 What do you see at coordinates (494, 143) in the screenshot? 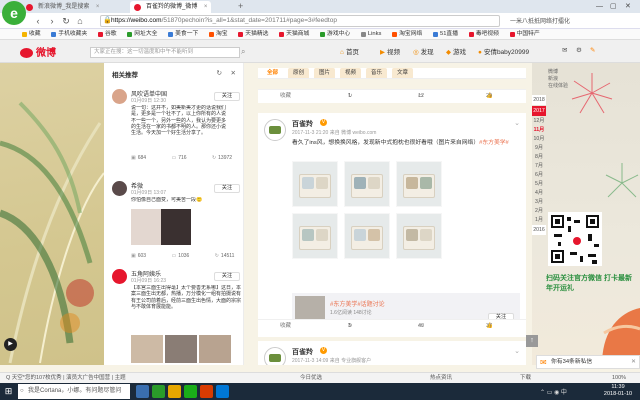
I see `topic-link: #东方美学#` at bounding box center [494, 143].